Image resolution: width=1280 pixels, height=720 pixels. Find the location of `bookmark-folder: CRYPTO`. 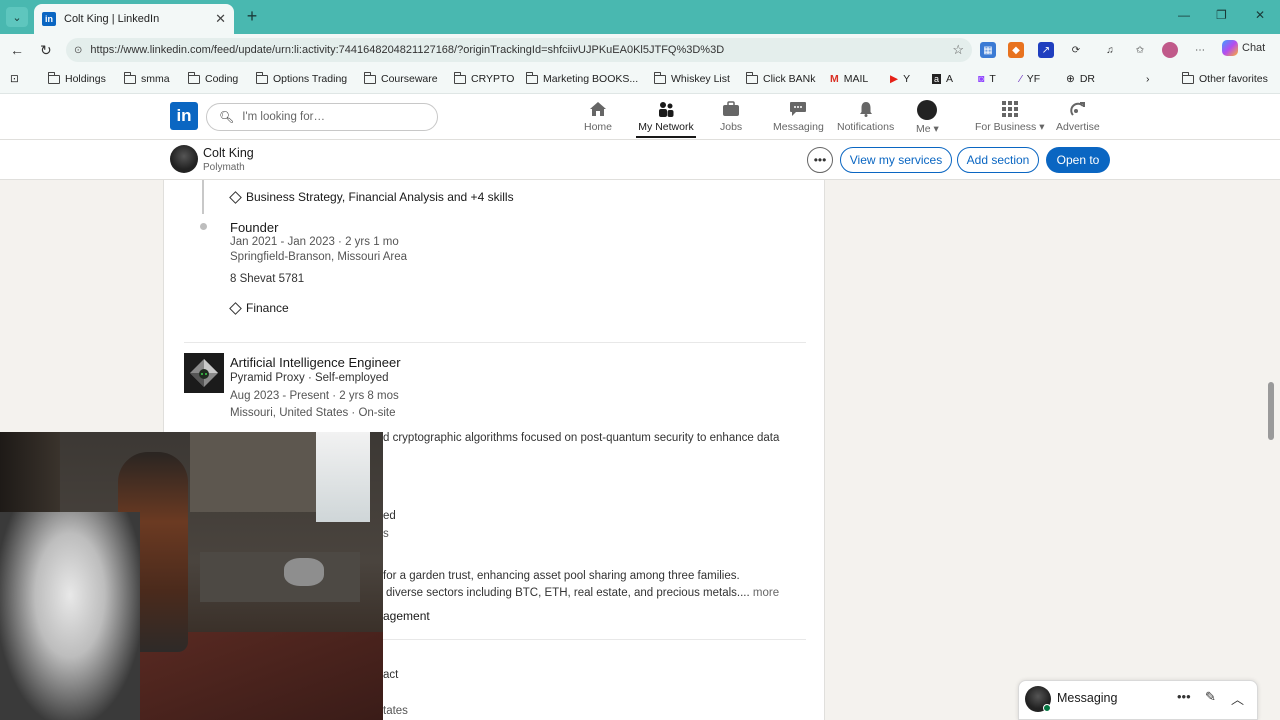

bookmark-folder: CRYPTO is located at coordinates (483, 78).